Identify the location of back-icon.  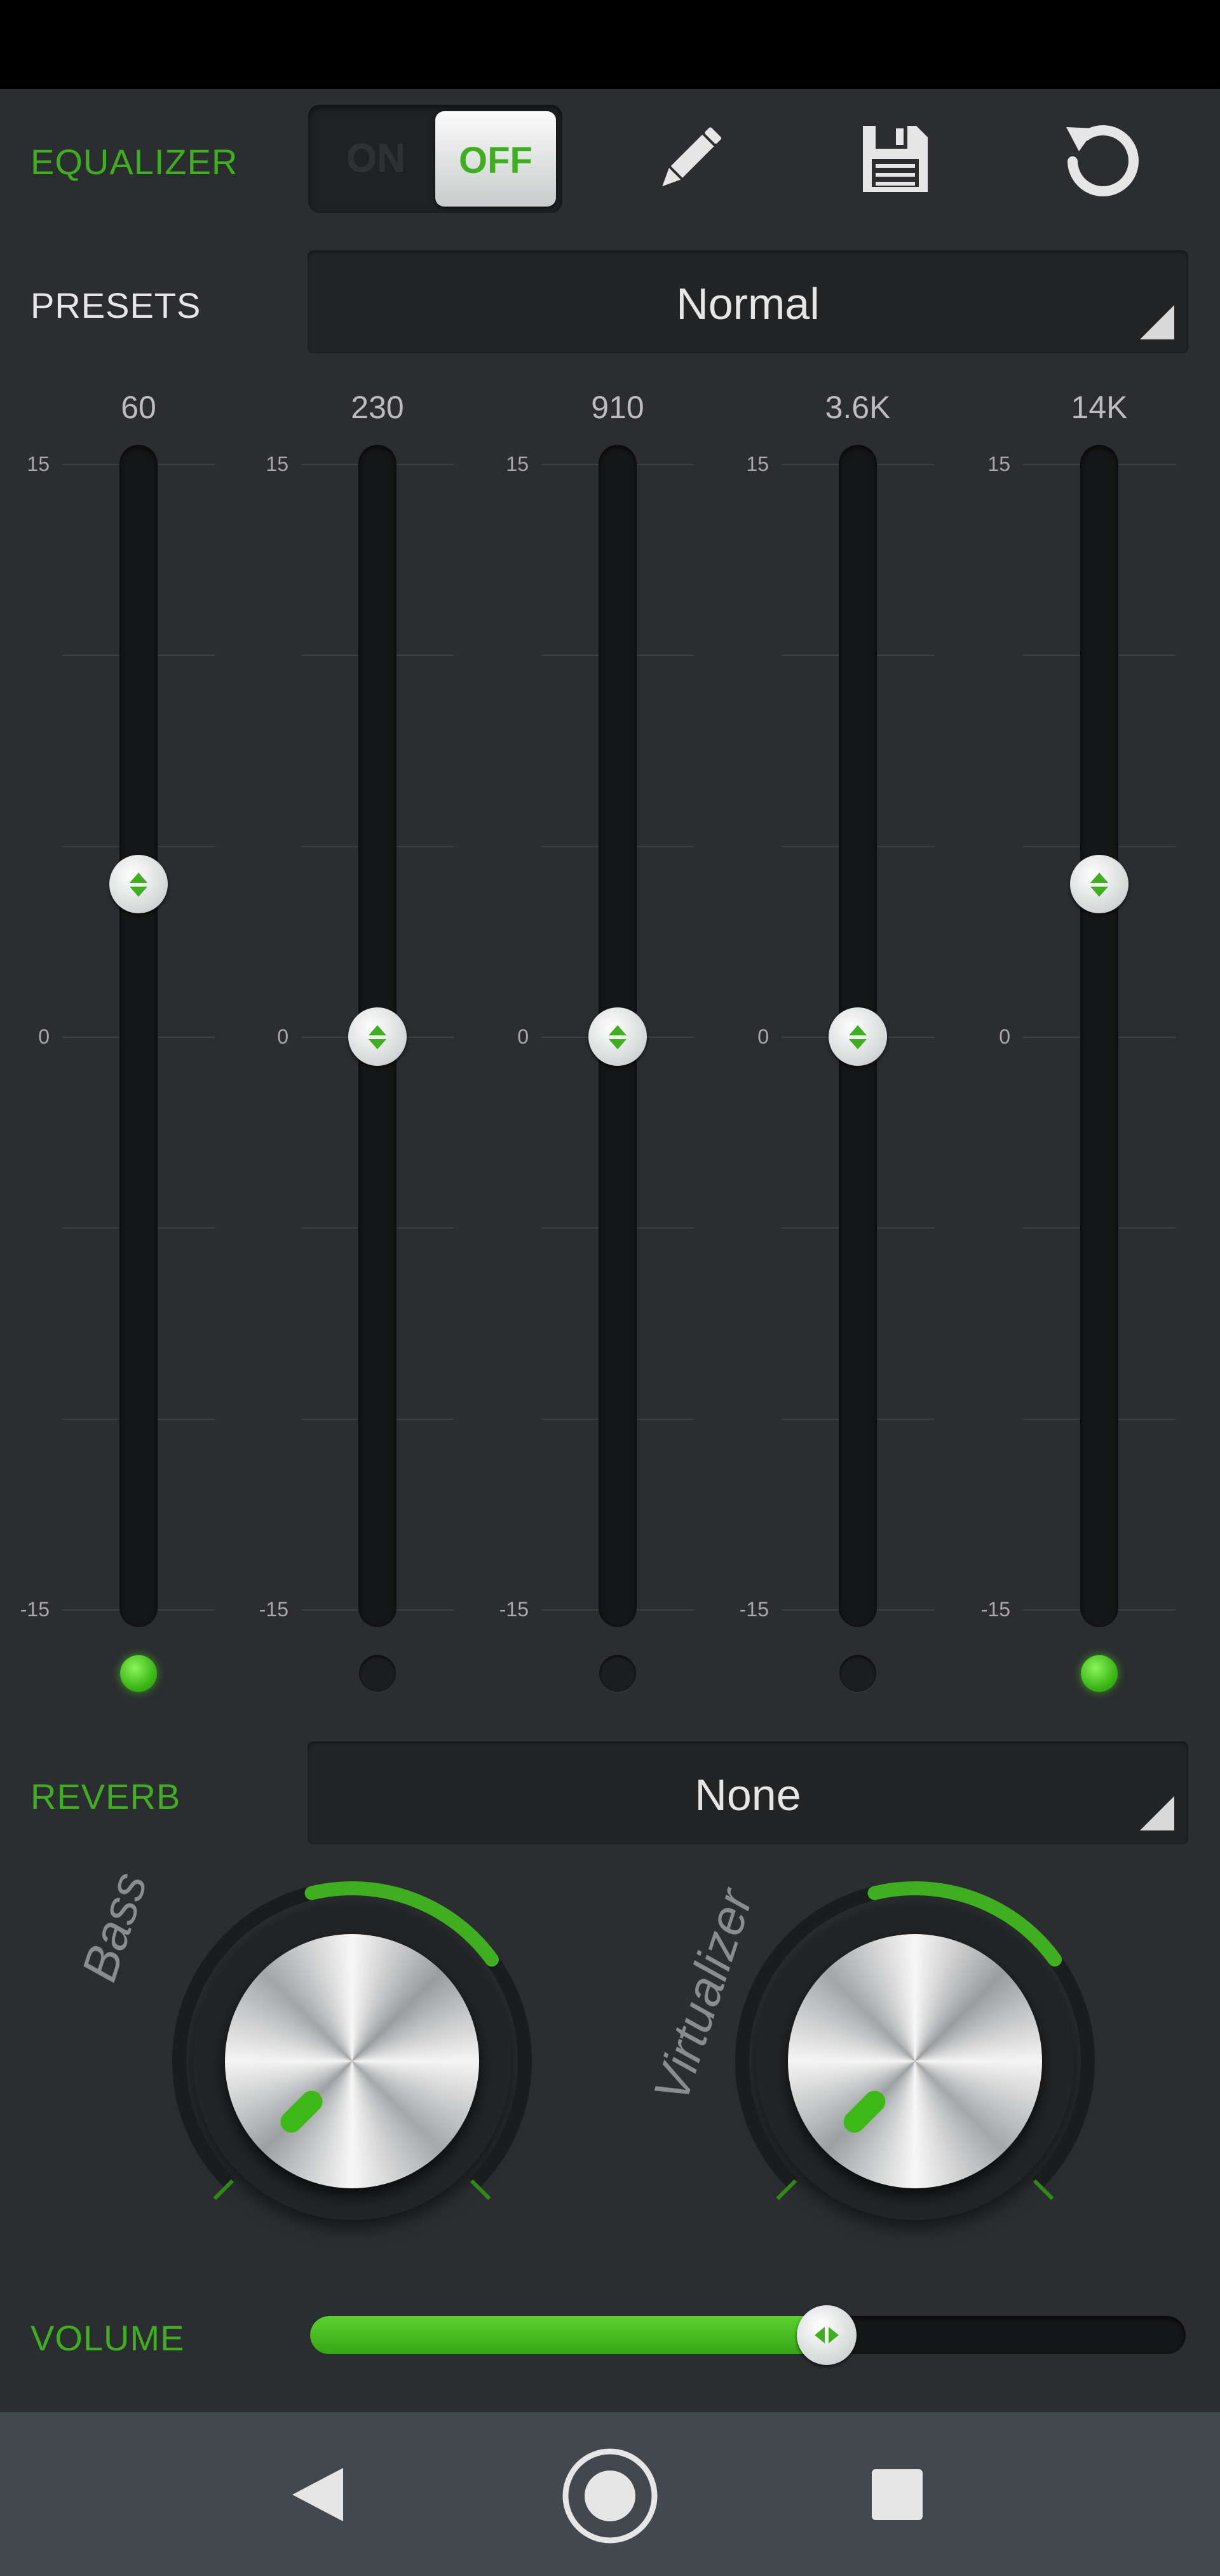
(318, 2494).